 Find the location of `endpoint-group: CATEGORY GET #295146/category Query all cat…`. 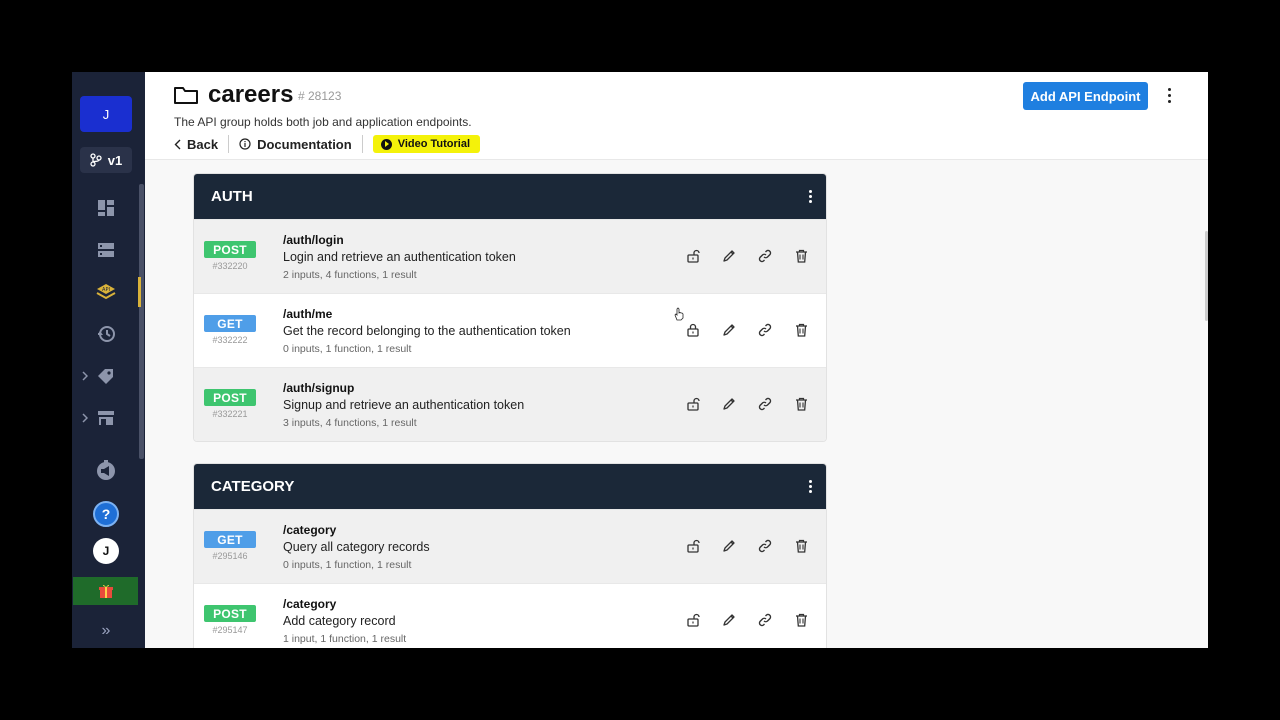

endpoint-group: CATEGORY GET #295146/category Query all cat… is located at coordinates (510, 555).